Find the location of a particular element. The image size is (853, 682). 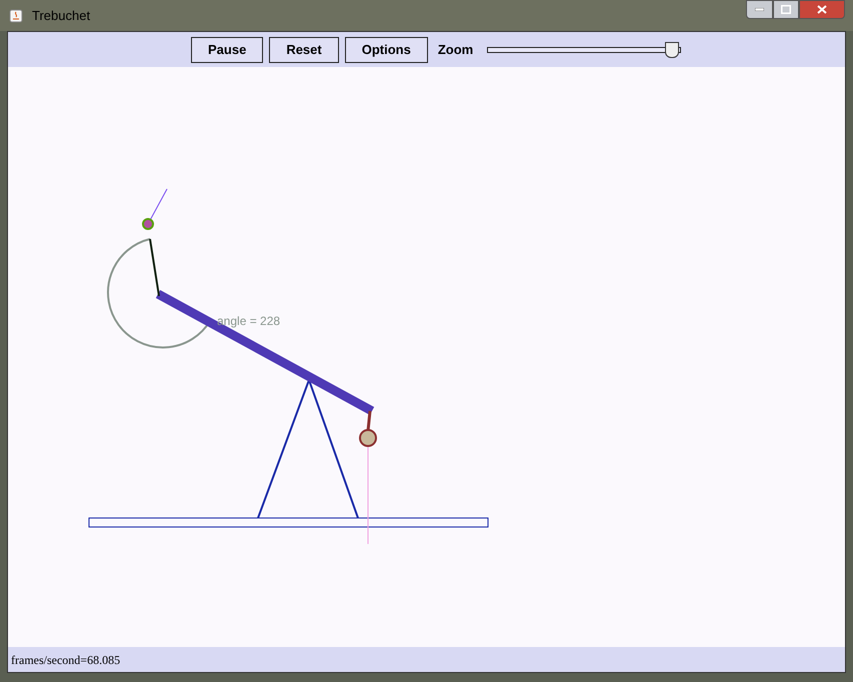

sling-line is located at coordinates (154, 267).